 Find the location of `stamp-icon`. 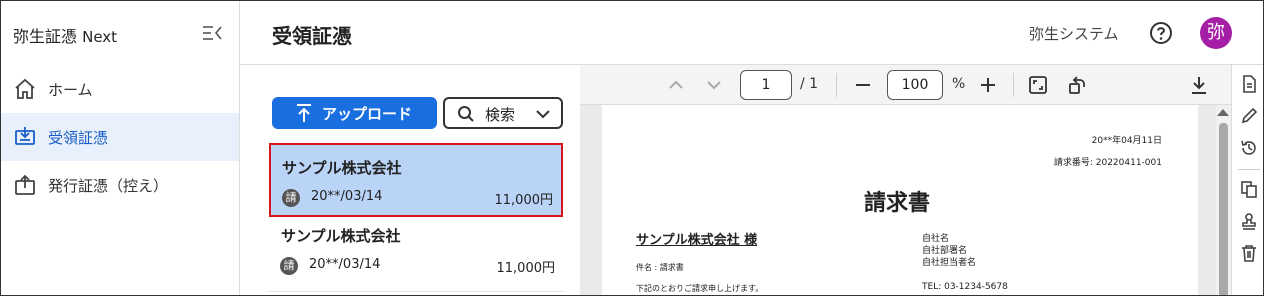

stamp-icon is located at coordinates (1249, 221).